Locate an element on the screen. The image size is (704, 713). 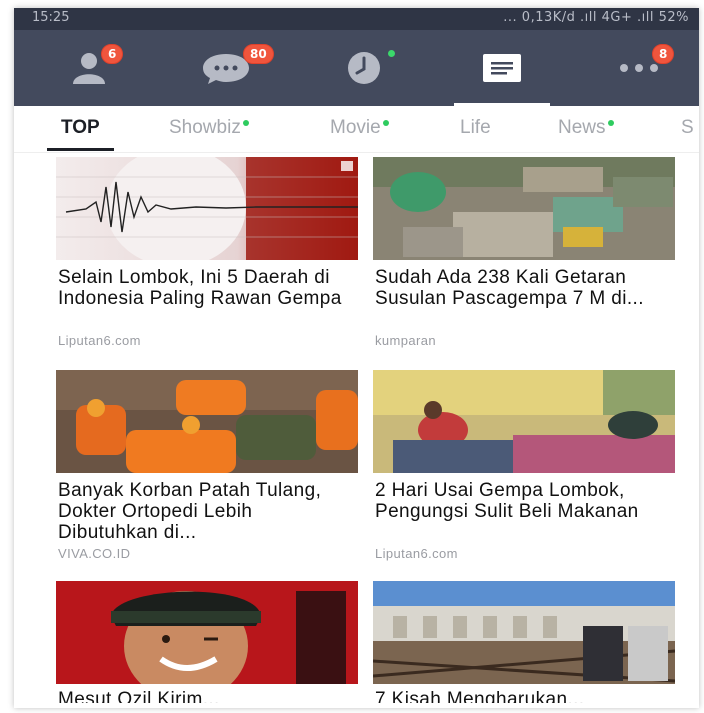
tab-movie: Movie is located at coordinates (359, 129).